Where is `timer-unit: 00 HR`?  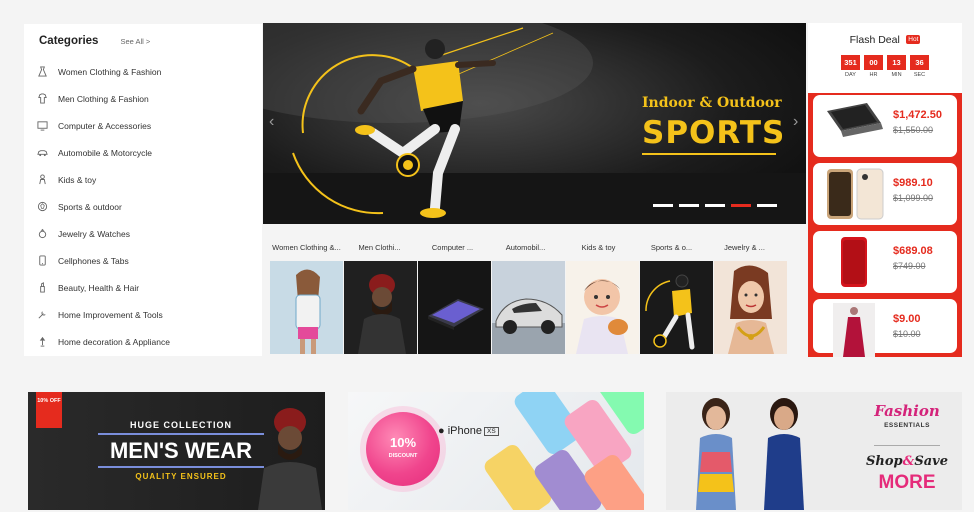 timer-unit: 00 HR is located at coordinates (873, 66).